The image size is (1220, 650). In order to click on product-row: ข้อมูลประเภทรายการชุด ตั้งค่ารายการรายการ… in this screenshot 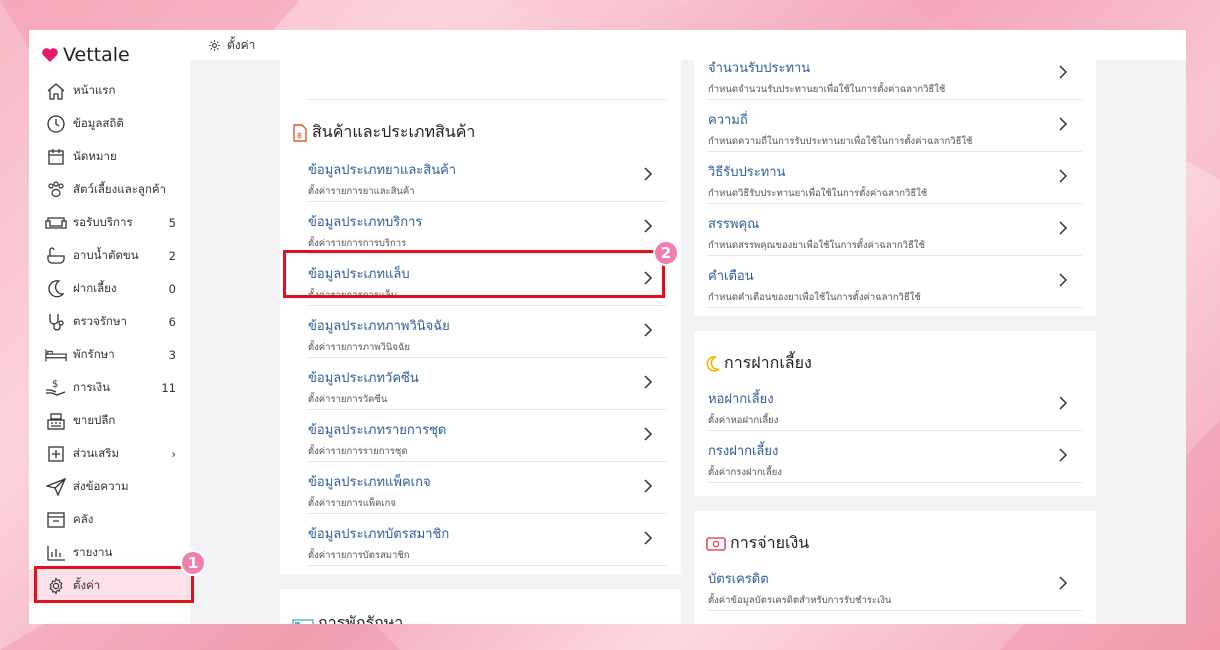, I will do `click(487, 436)`.